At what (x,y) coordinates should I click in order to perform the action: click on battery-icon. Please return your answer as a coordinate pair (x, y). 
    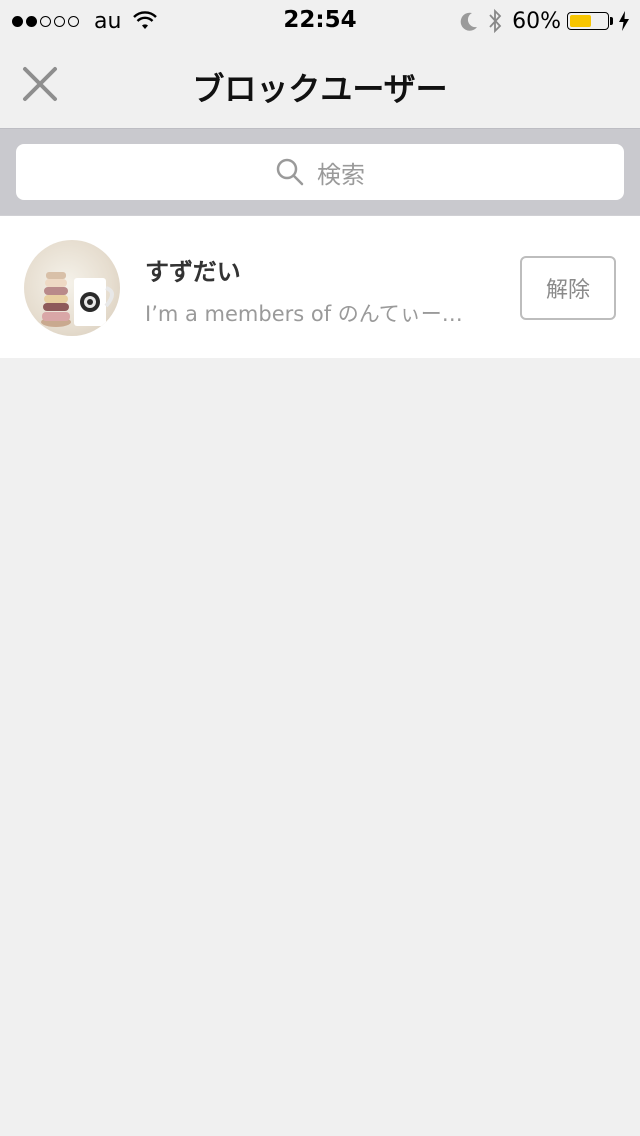
    Looking at the image, I should click on (588, 21).